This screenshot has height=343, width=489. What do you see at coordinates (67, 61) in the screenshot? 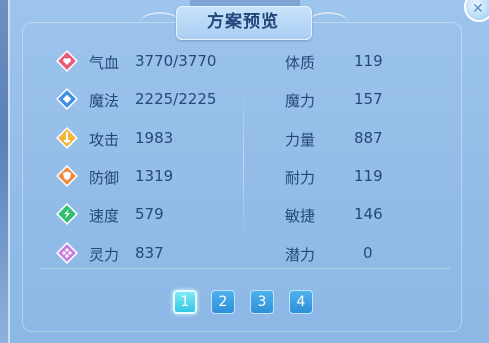
I see `heart-icon` at bounding box center [67, 61].